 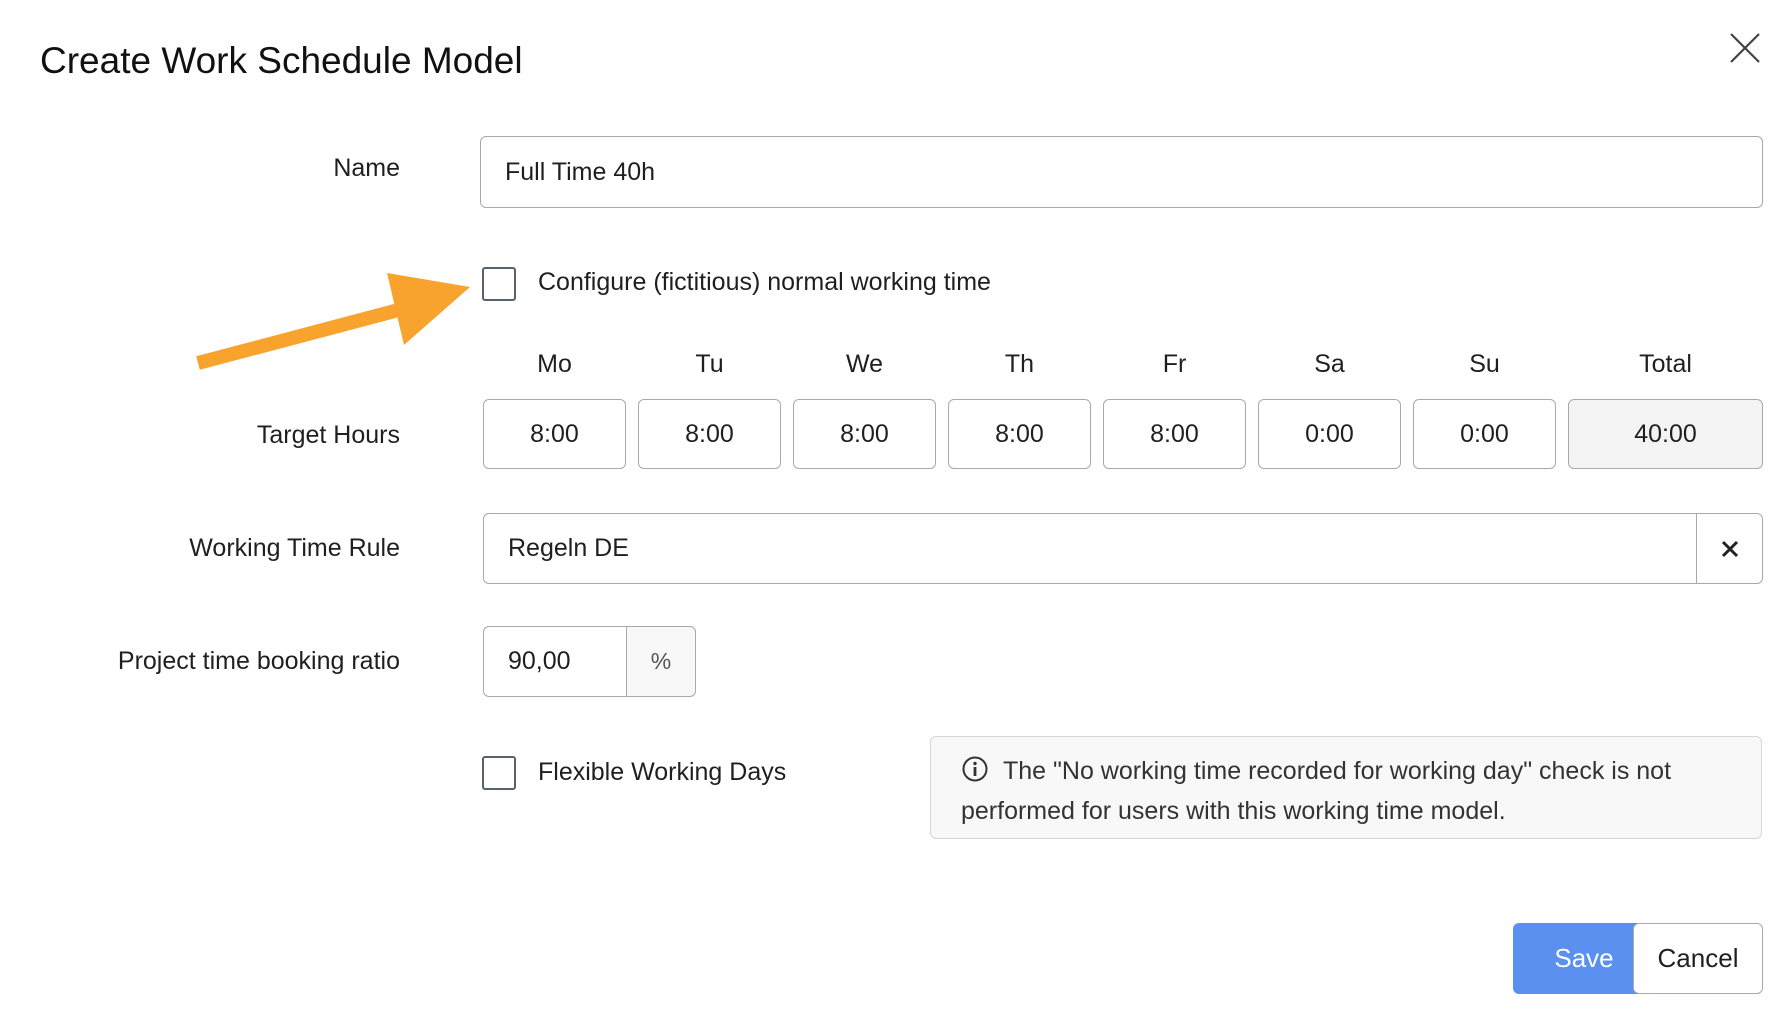 I want to click on day-header-fr: Fr, so click(x=1174, y=364).